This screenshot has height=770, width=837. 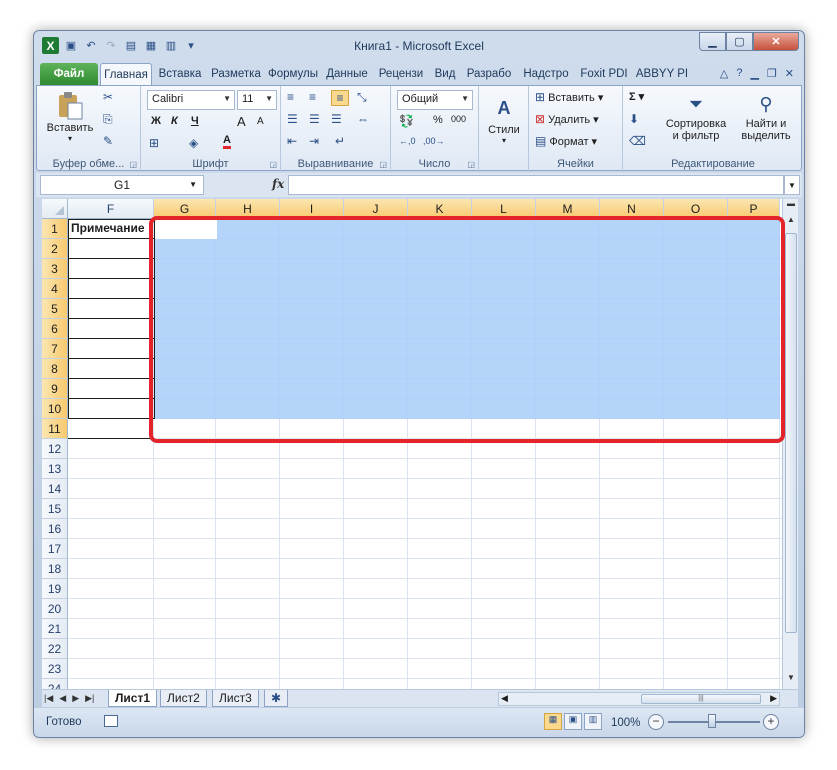 I want to click on sort-filter-button: ⏷ Сортировка и фильтр, so click(x=696, y=116).